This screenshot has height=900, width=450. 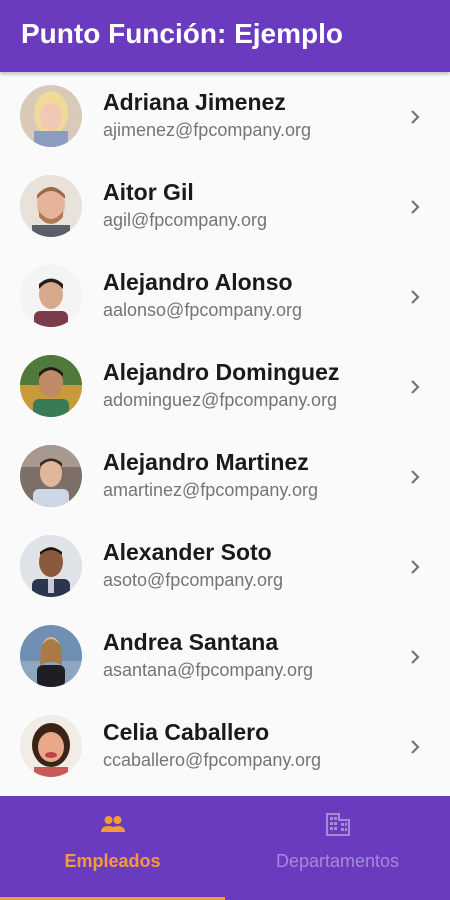 I want to click on employee-name: Adriana Jimenez, so click(x=194, y=102).